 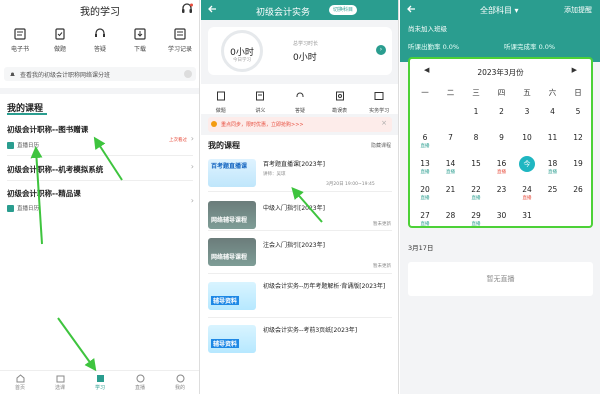 I want to click on calendar-day: 20 直播, so click(x=425, y=193).